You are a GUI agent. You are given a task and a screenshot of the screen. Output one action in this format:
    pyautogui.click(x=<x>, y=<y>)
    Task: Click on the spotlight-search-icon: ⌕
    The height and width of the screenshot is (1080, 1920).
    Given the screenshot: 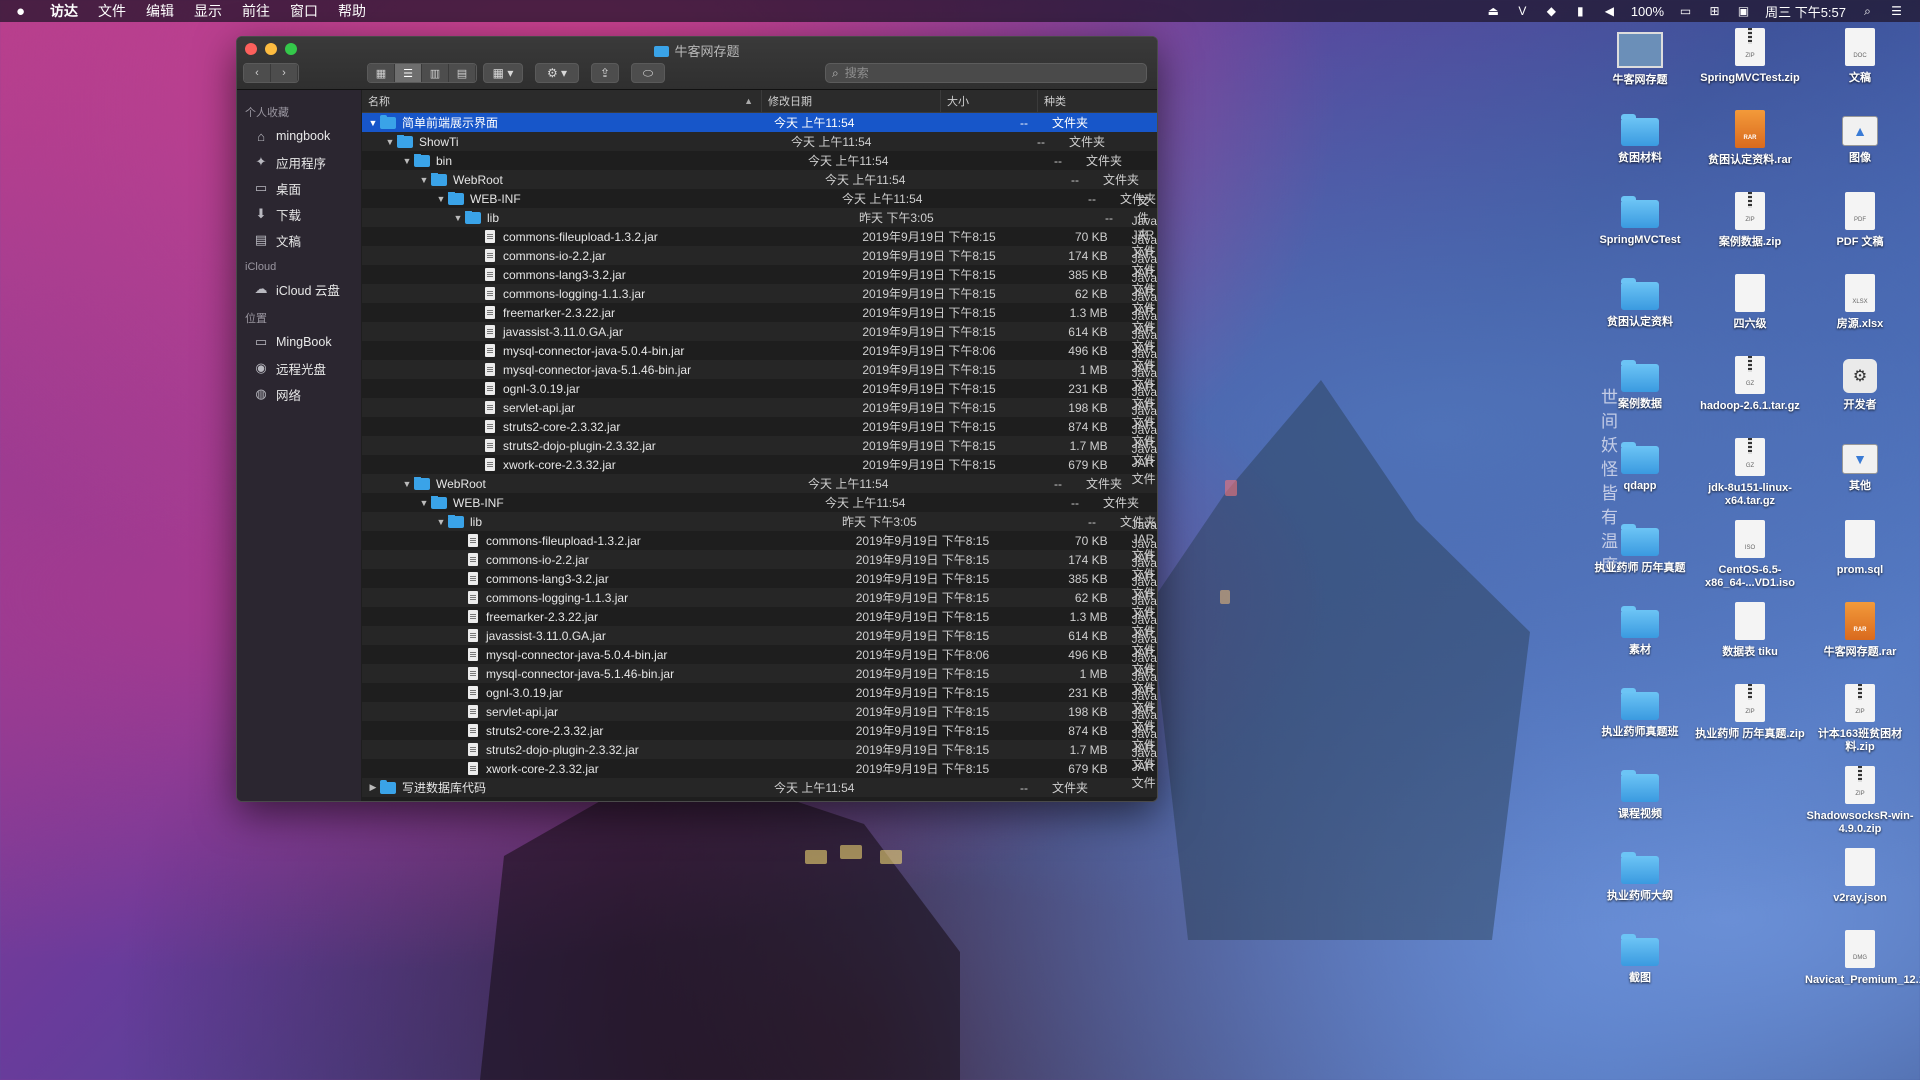 What is the action you would take?
    pyautogui.click(x=1867, y=11)
    